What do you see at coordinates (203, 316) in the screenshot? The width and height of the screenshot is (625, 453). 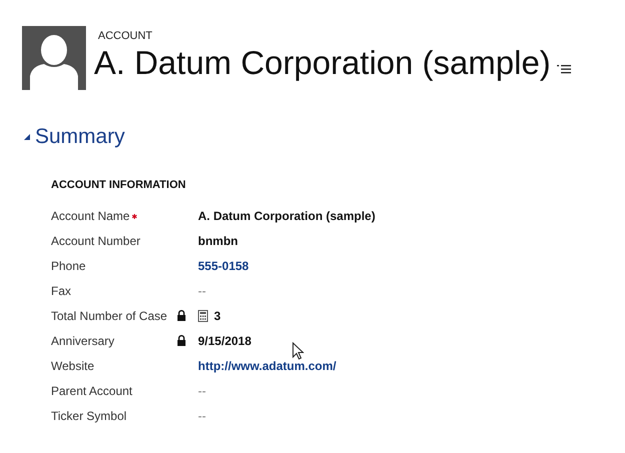 I see `calculator-icon` at bounding box center [203, 316].